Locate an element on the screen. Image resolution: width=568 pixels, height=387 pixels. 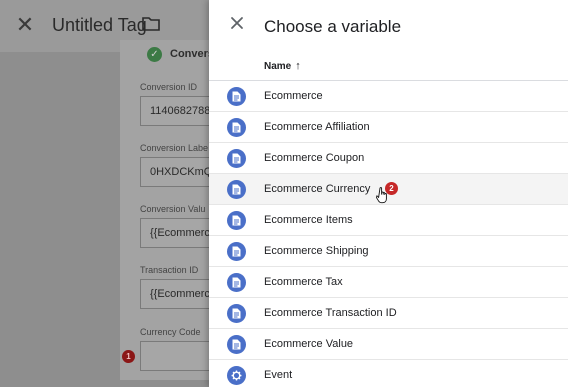
gear-icon is located at coordinates (236, 375).